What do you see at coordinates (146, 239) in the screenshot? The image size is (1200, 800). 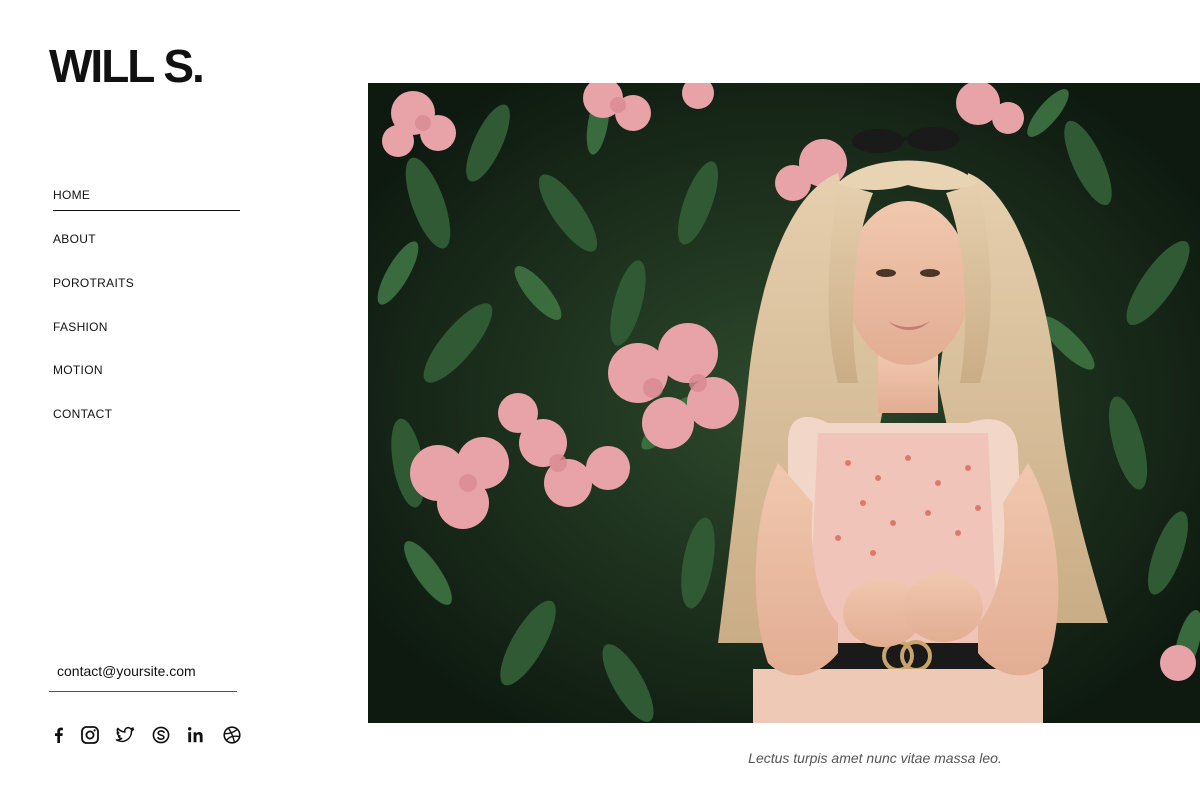 I see `nav-item-about: ABOUT` at bounding box center [146, 239].